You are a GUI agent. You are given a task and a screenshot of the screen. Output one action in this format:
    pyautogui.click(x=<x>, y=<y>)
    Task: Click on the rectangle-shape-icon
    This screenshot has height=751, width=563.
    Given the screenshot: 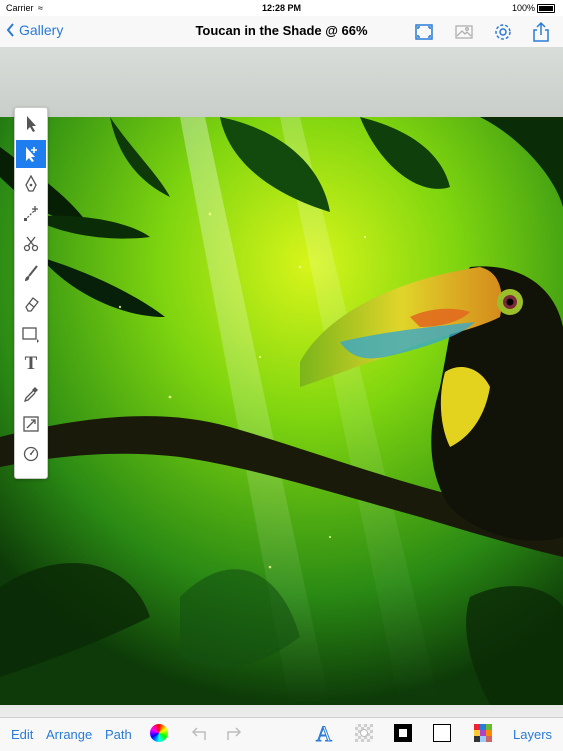 What is the action you would take?
    pyautogui.click(x=31, y=334)
    